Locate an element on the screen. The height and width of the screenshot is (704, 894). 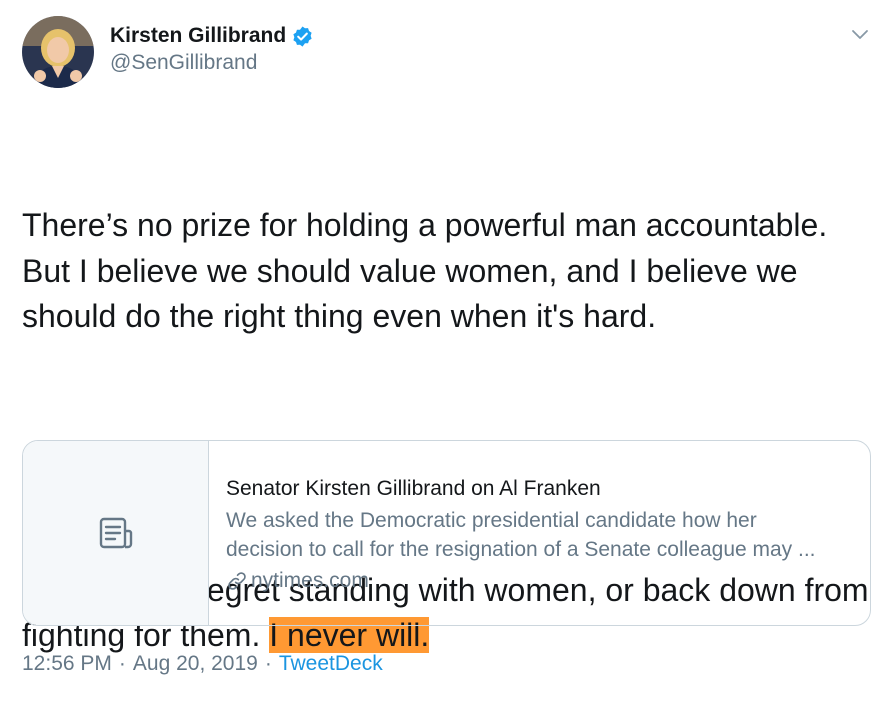
document-icon is located at coordinates (115, 533).